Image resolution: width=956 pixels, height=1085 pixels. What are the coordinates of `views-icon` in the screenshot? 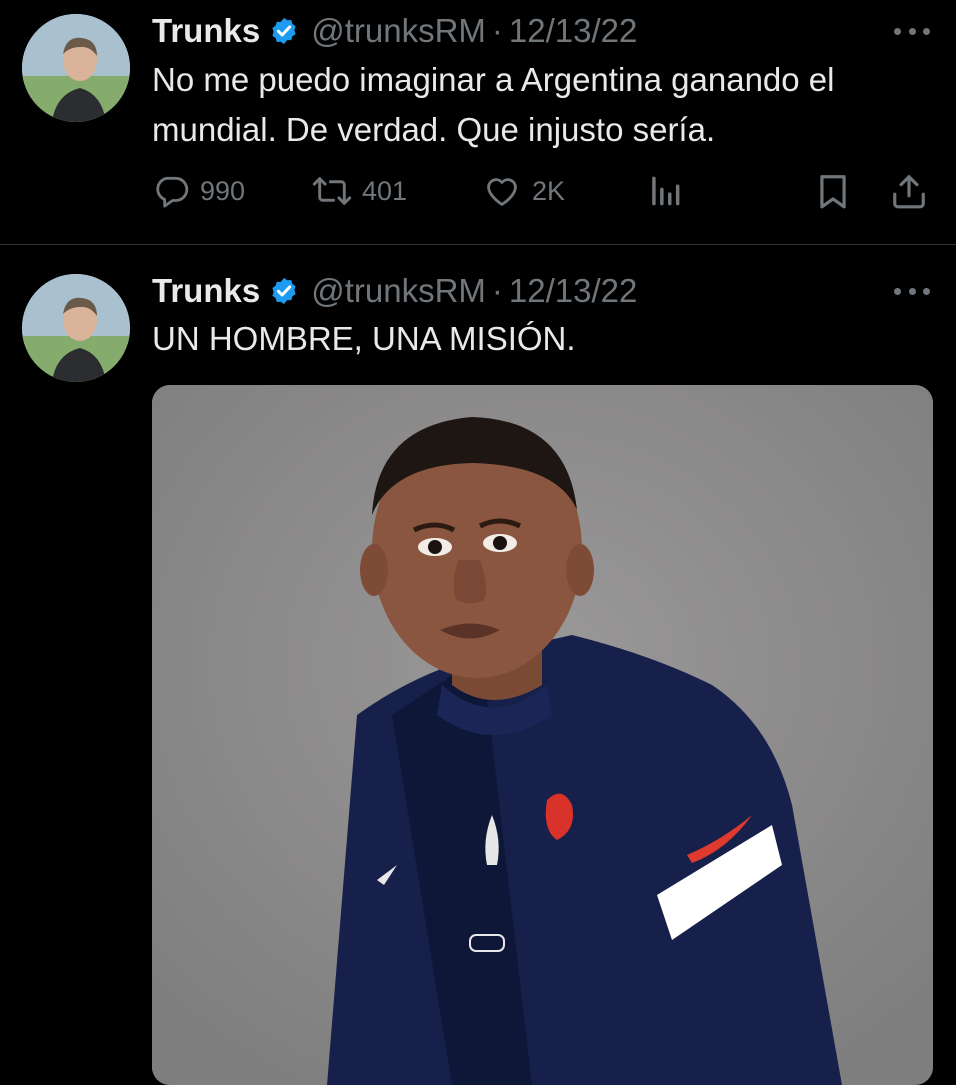 It's located at (666, 191).